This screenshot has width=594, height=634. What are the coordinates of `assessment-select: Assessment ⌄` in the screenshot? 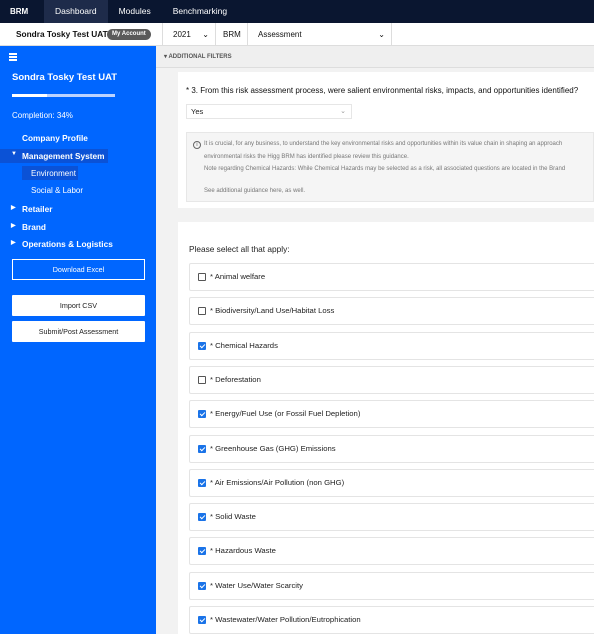 It's located at (319, 34).